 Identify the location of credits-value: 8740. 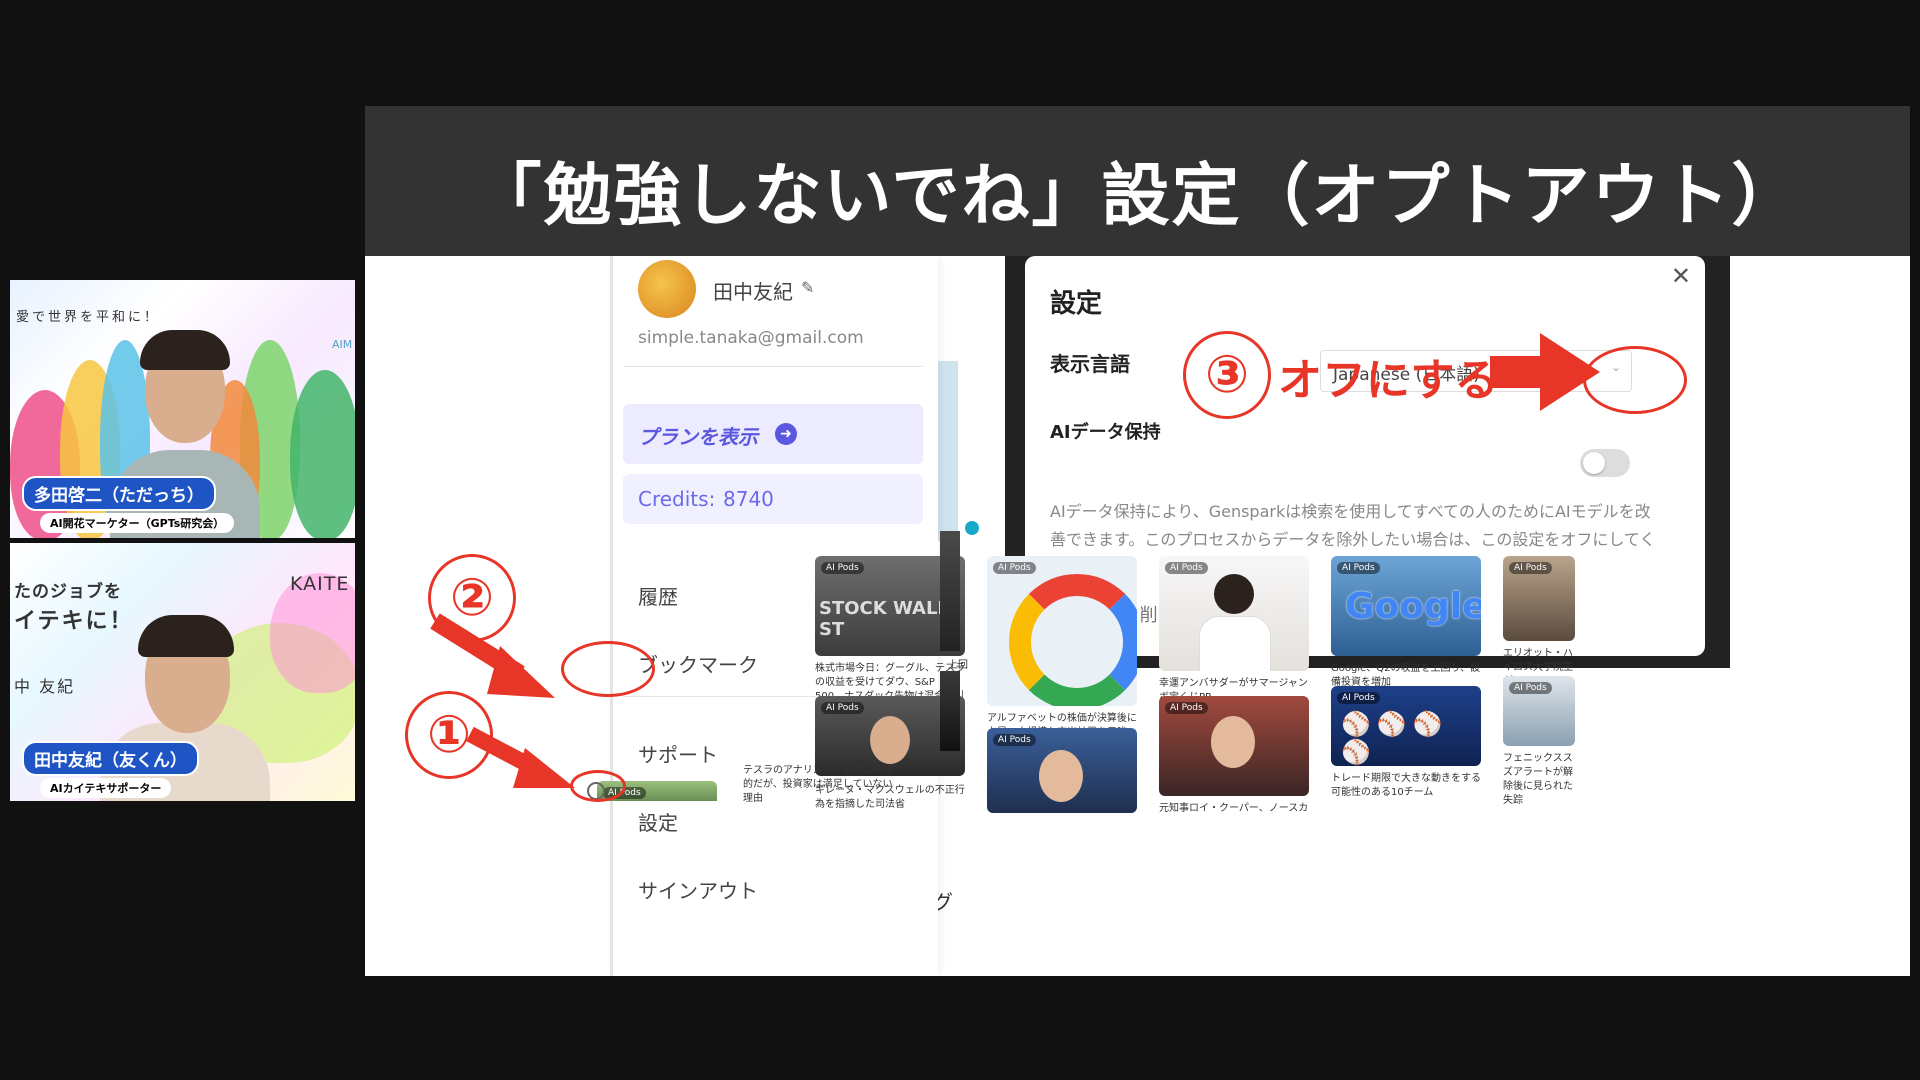
(748, 499).